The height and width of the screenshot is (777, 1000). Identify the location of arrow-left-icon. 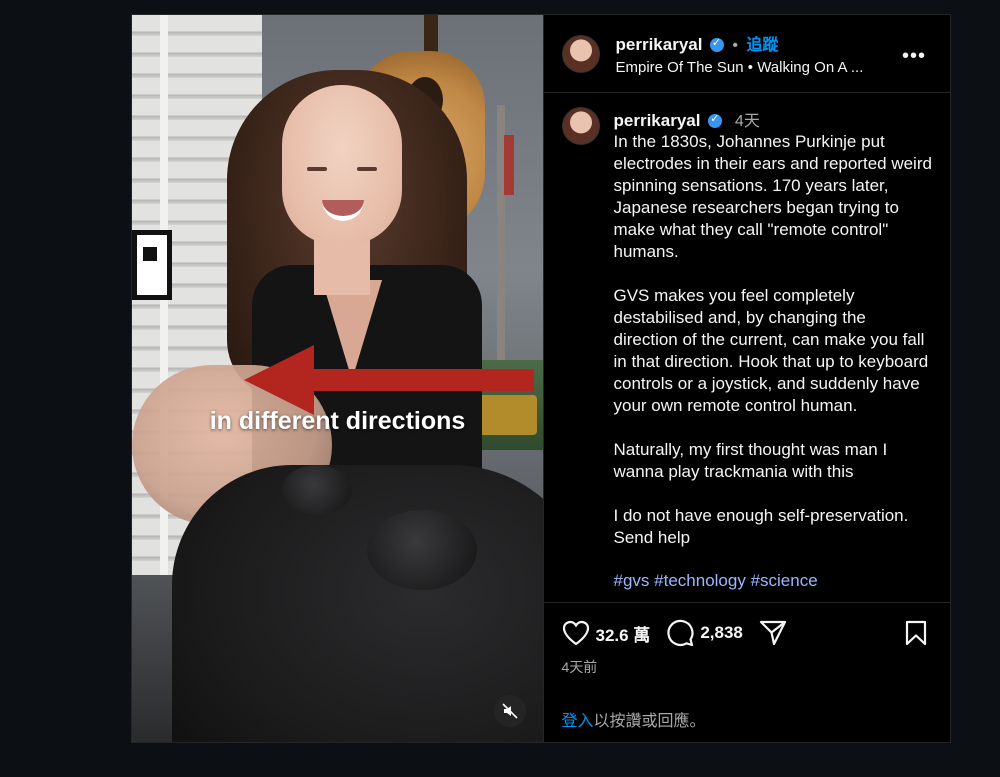
(389, 380).